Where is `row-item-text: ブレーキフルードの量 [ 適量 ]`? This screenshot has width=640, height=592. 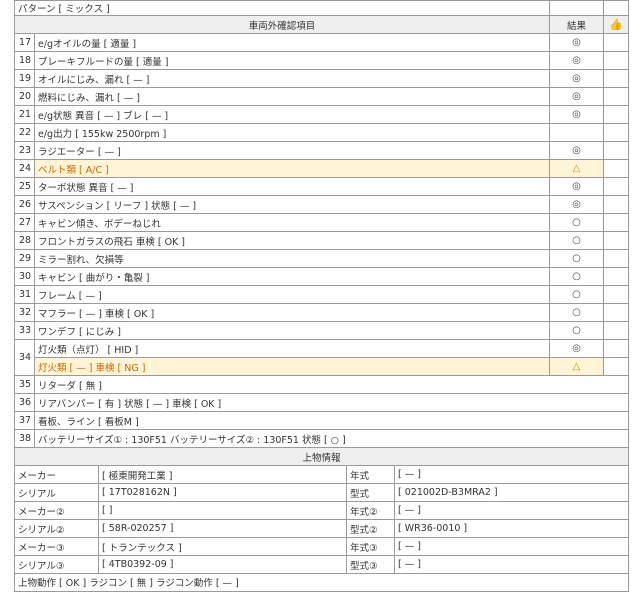 row-item-text: ブレーキフルードの量 [ 適量 ] is located at coordinates (292, 60).